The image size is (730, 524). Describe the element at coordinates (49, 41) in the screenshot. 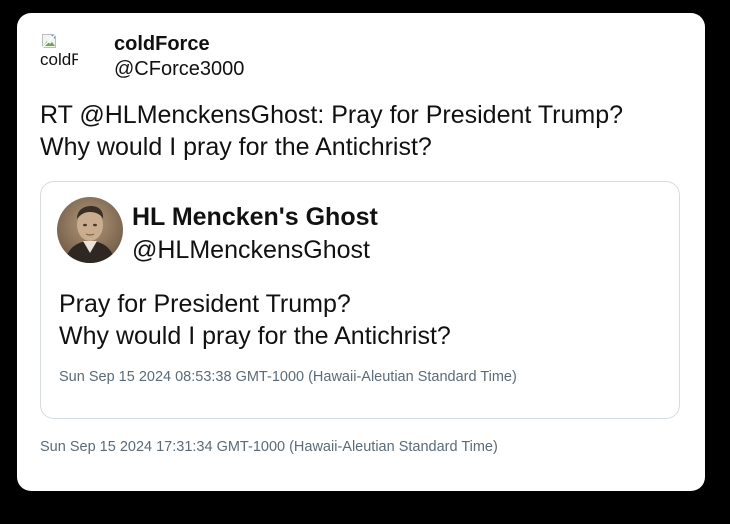

I see `broken-image-icon` at that location.